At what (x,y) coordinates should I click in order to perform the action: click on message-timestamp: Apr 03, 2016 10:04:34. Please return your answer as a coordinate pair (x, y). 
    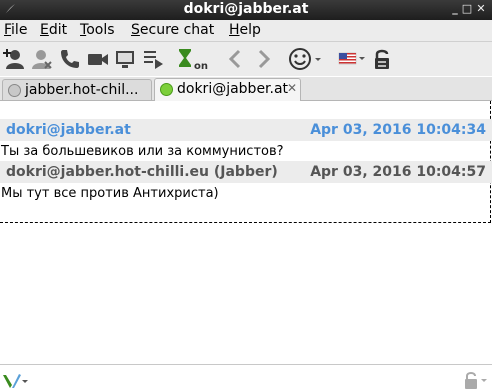
    Looking at the image, I should click on (398, 130).